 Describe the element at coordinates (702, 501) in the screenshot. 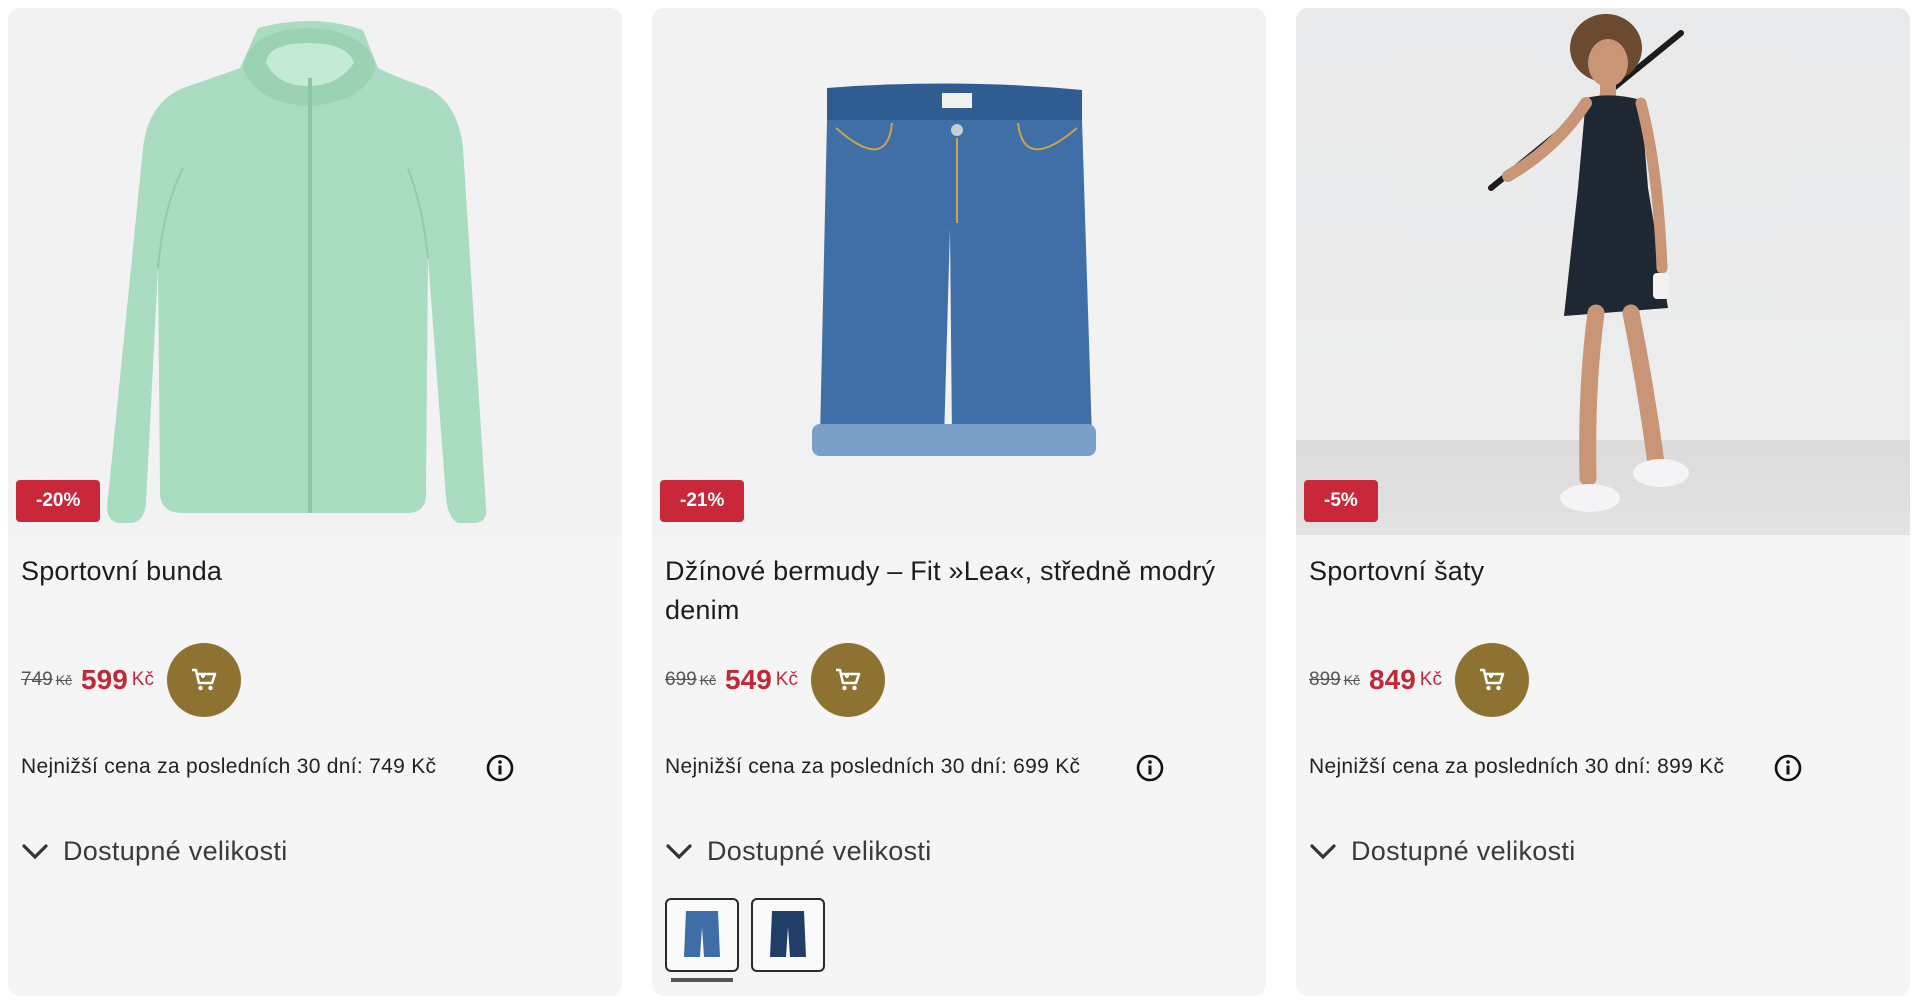

I see `discount-badge: -21%` at that location.